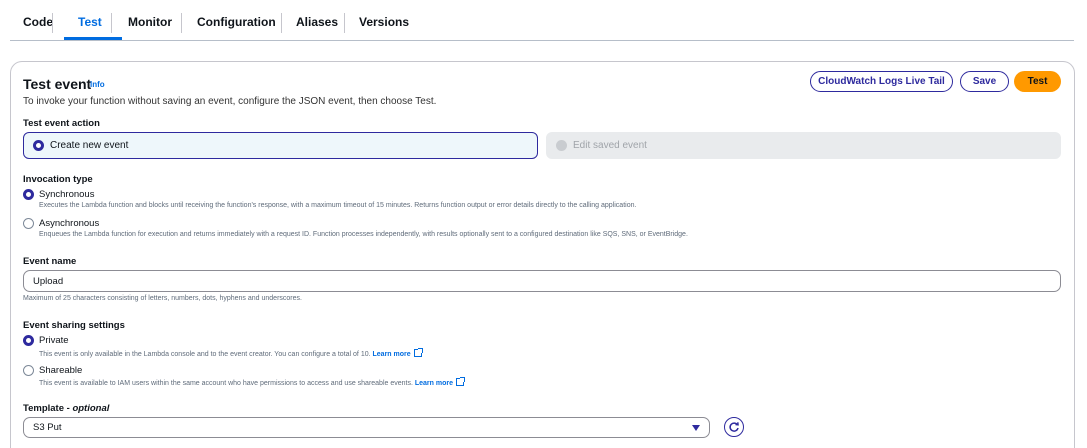 The width and height of the screenshot is (1087, 448). I want to click on edit-saved-event-radio, so click(561, 145).